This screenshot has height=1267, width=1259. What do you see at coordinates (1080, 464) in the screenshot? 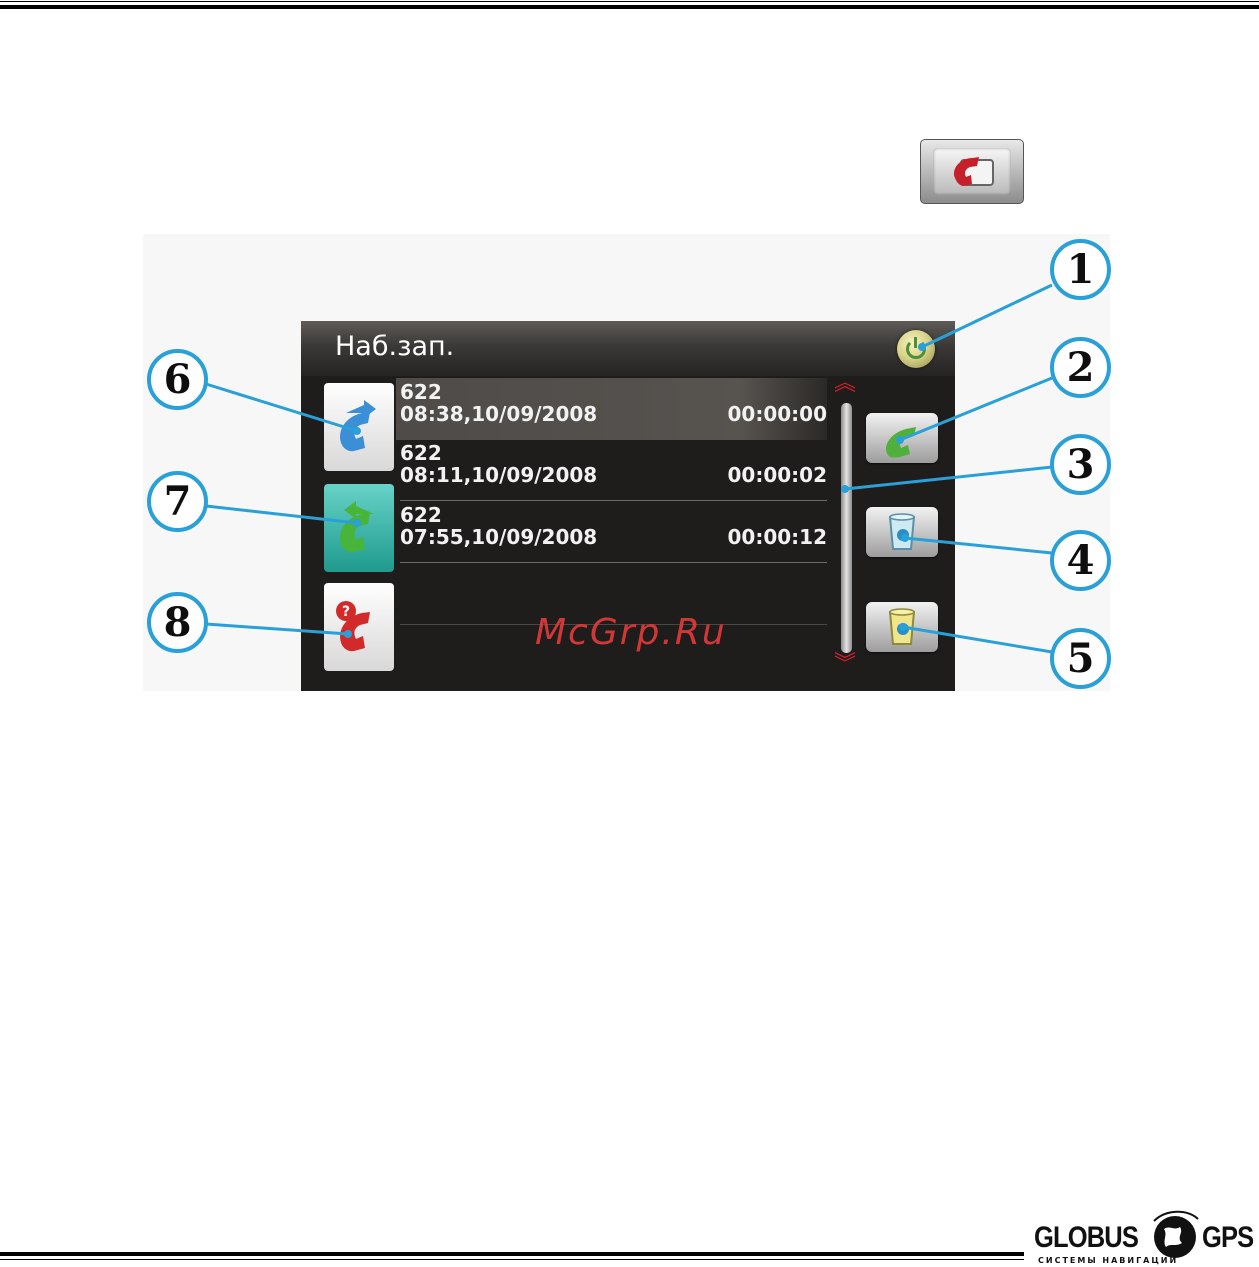
I see `callout-3: 3` at bounding box center [1080, 464].